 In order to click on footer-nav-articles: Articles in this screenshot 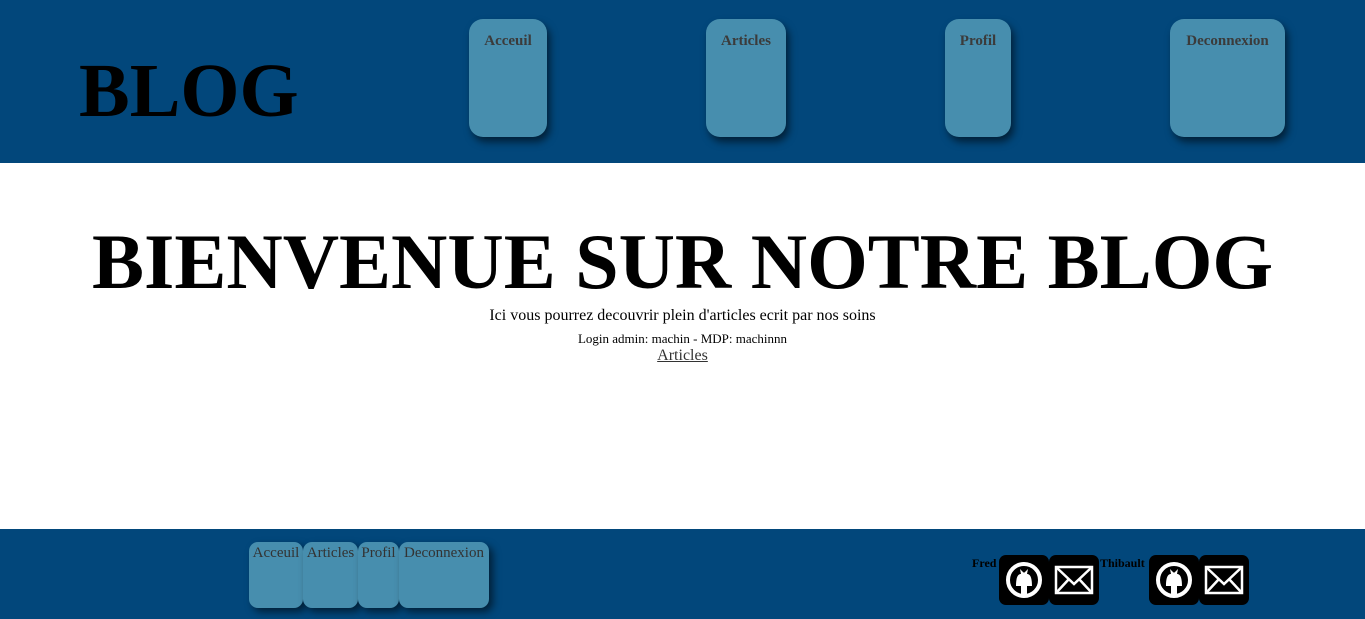, I will do `click(330, 575)`.